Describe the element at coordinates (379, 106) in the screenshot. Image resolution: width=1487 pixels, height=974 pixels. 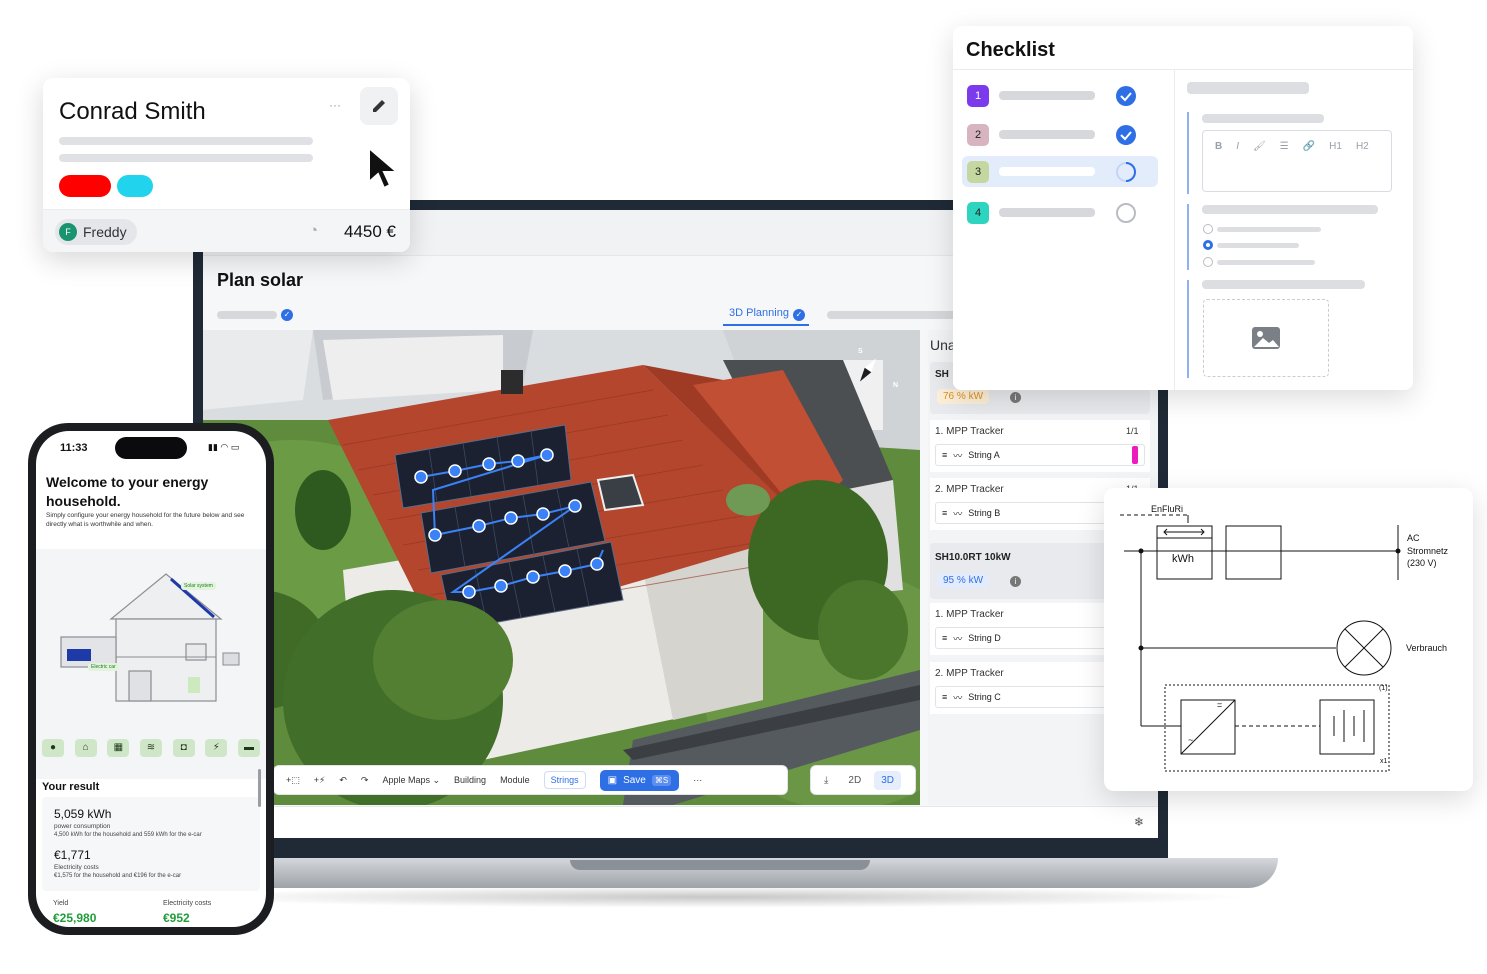
I see `edit-button` at that location.